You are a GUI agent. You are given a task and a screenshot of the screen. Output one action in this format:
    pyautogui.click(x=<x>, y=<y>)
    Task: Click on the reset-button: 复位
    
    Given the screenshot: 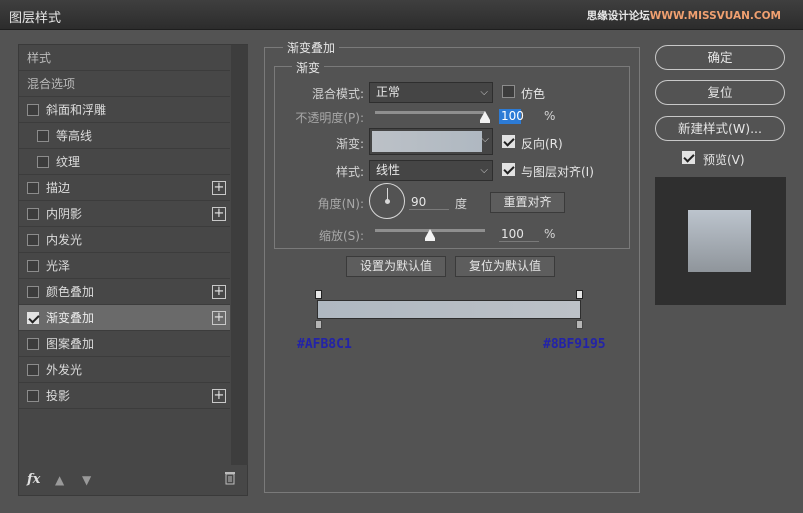 What is the action you would take?
    pyautogui.click(x=720, y=92)
    